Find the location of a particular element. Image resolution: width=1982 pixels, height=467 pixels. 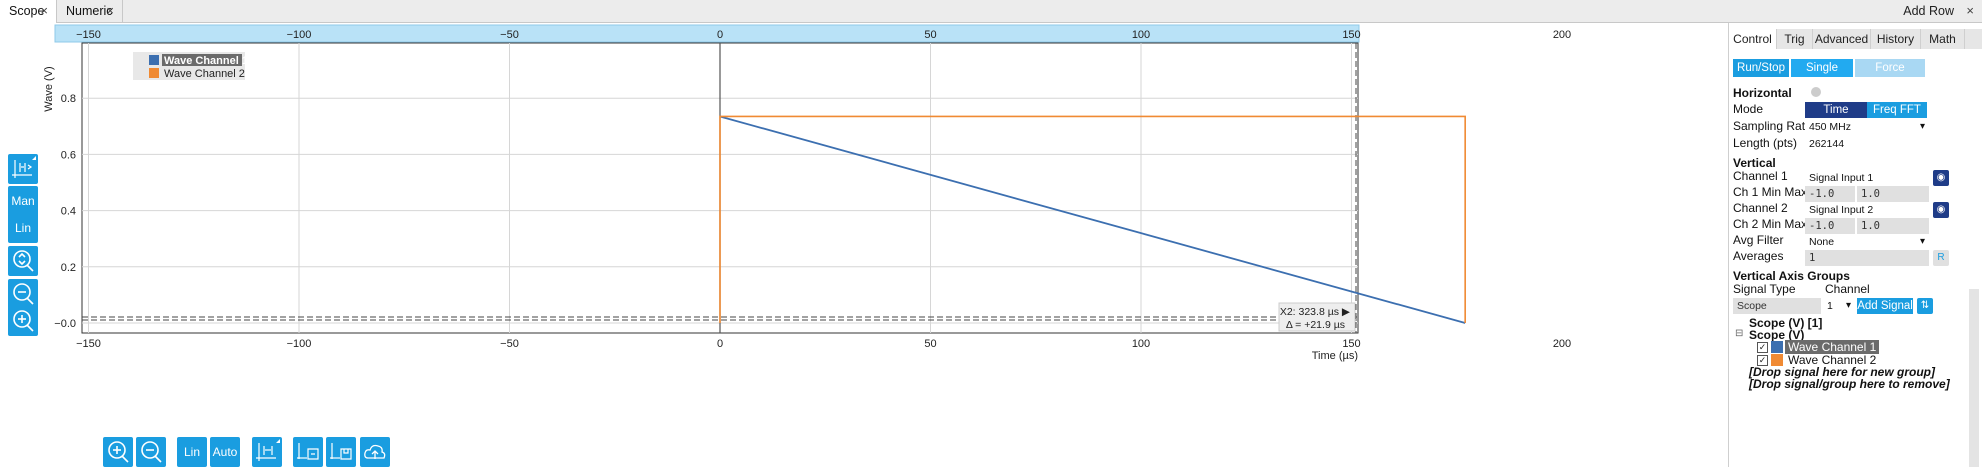

x-tick-label: 150 is located at coordinates (1351, 344).